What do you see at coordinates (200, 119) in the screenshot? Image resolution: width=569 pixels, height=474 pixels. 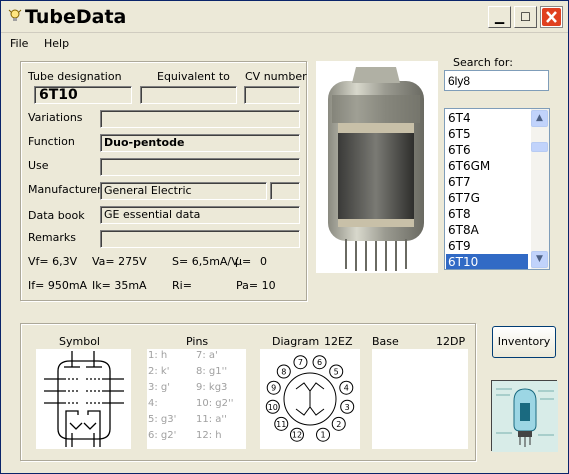 I see `variations-field` at bounding box center [200, 119].